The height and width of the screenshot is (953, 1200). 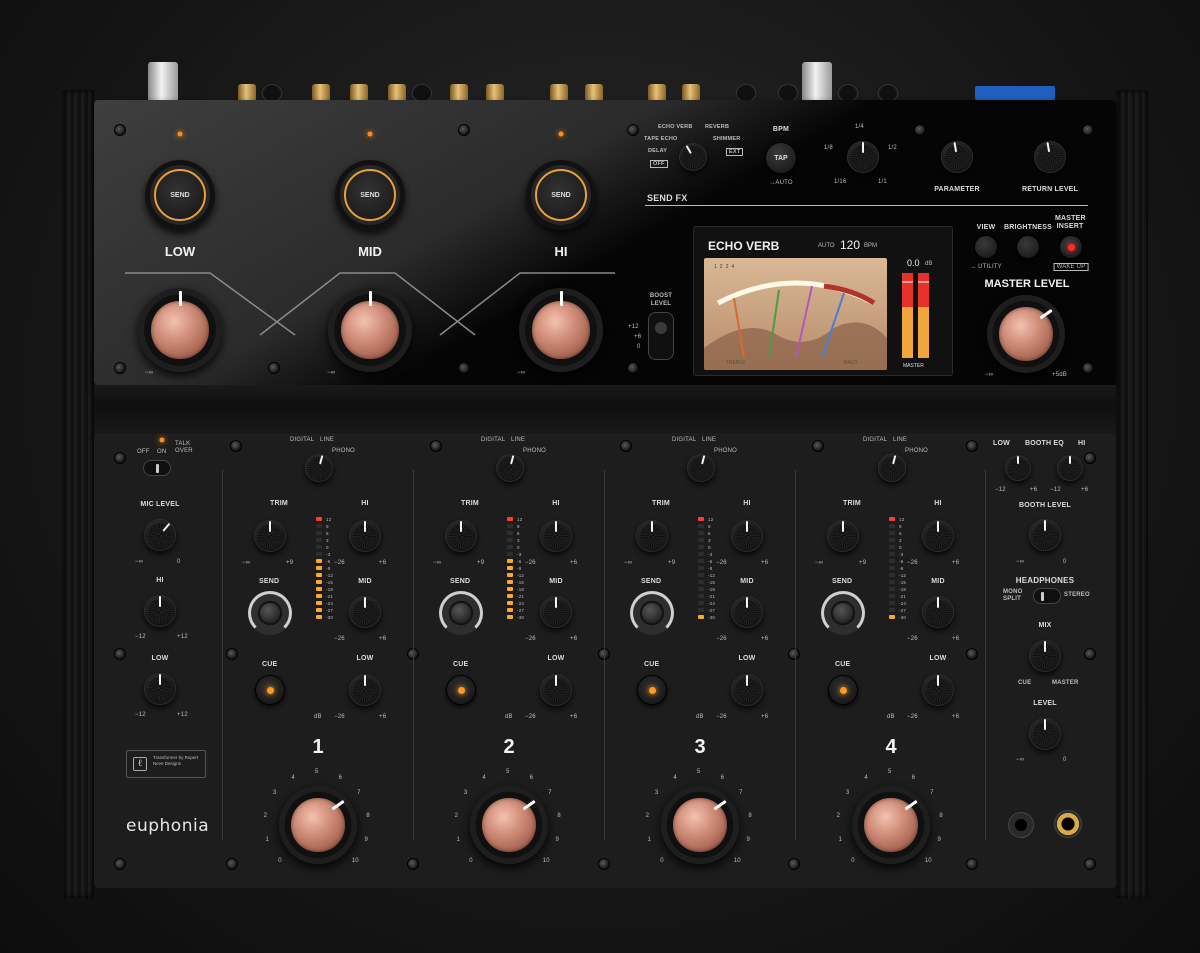 I want to click on headphone-level-knob, so click(x=1045, y=734).